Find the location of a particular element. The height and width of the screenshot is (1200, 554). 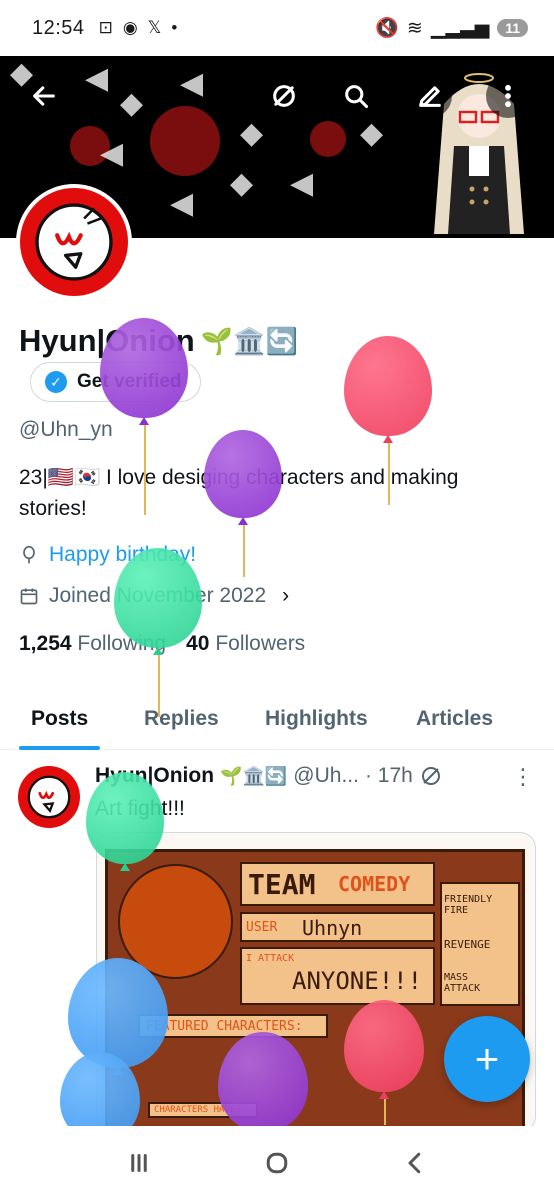

recent-apps-button is located at coordinates (139, 1163).